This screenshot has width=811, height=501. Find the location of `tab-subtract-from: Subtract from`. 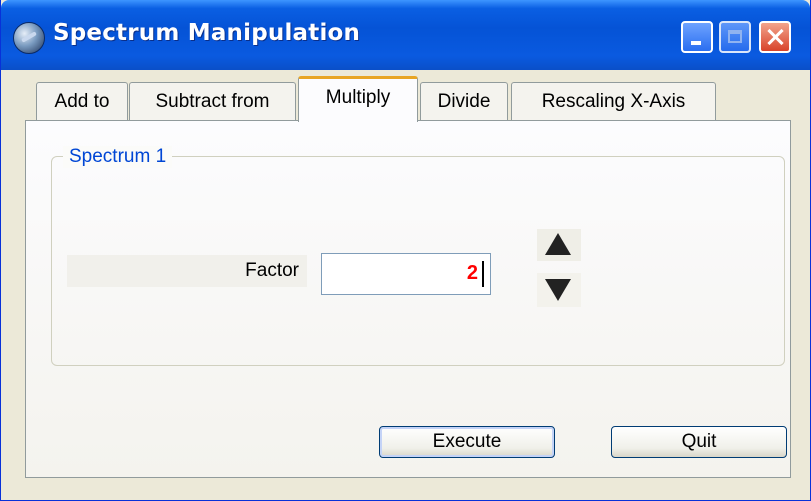

tab-subtract-from: Subtract from is located at coordinates (212, 101).